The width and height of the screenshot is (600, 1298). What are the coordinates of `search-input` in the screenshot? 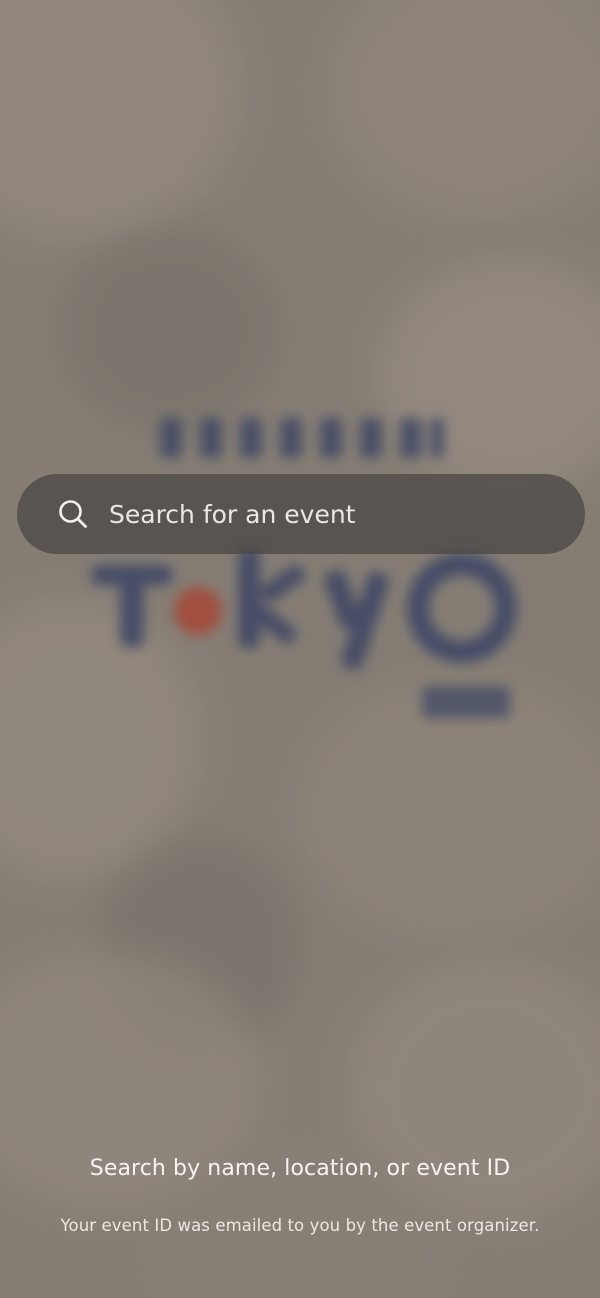 It's located at (319, 514).